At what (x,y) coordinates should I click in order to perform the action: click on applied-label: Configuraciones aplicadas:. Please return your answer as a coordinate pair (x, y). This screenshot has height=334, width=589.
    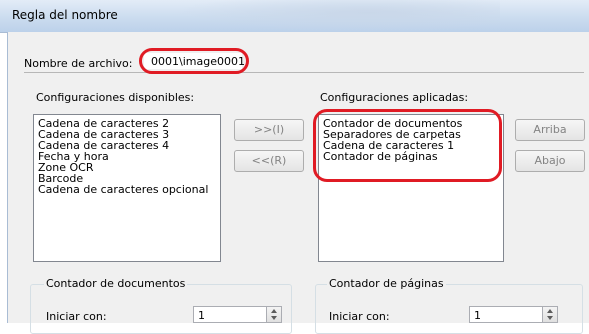
    Looking at the image, I should click on (394, 97).